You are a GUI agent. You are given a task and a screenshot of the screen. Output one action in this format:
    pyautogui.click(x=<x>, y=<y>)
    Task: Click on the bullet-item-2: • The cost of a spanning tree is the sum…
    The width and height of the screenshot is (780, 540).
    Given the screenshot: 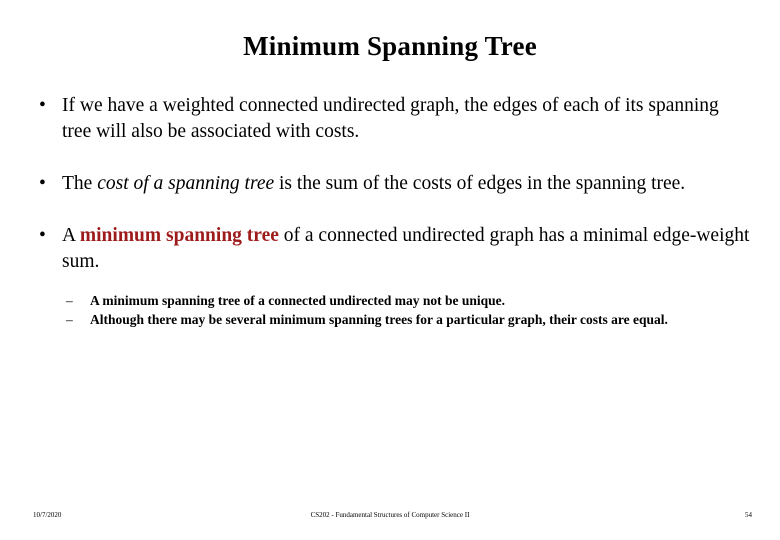 What is the action you would take?
    pyautogui.click(x=391, y=184)
    